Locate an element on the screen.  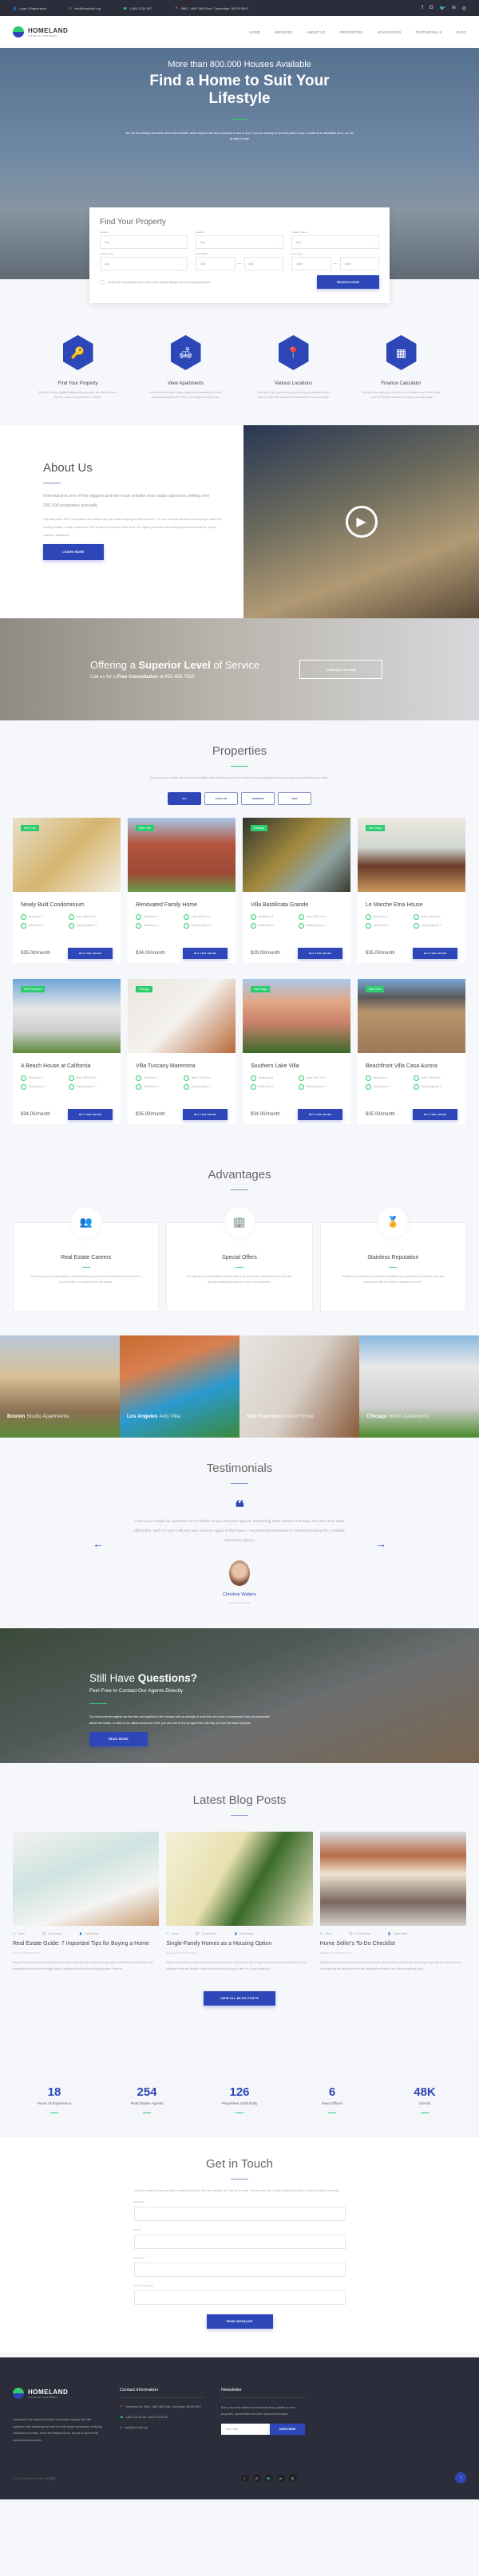
nav-item-blog: BLOG is located at coordinates (461, 32).